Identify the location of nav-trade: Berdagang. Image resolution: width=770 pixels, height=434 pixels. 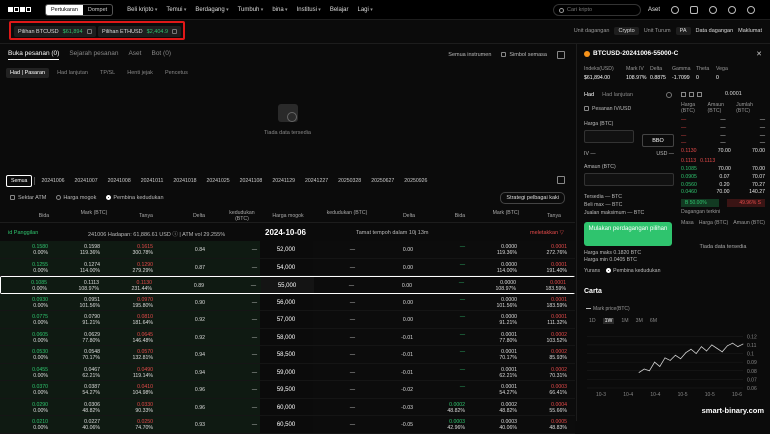
(211, 10).